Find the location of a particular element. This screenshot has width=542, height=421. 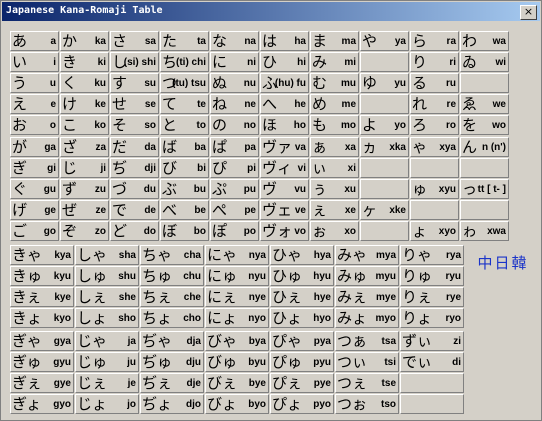

kana-cell: ぴょ pyo is located at coordinates (302, 404).